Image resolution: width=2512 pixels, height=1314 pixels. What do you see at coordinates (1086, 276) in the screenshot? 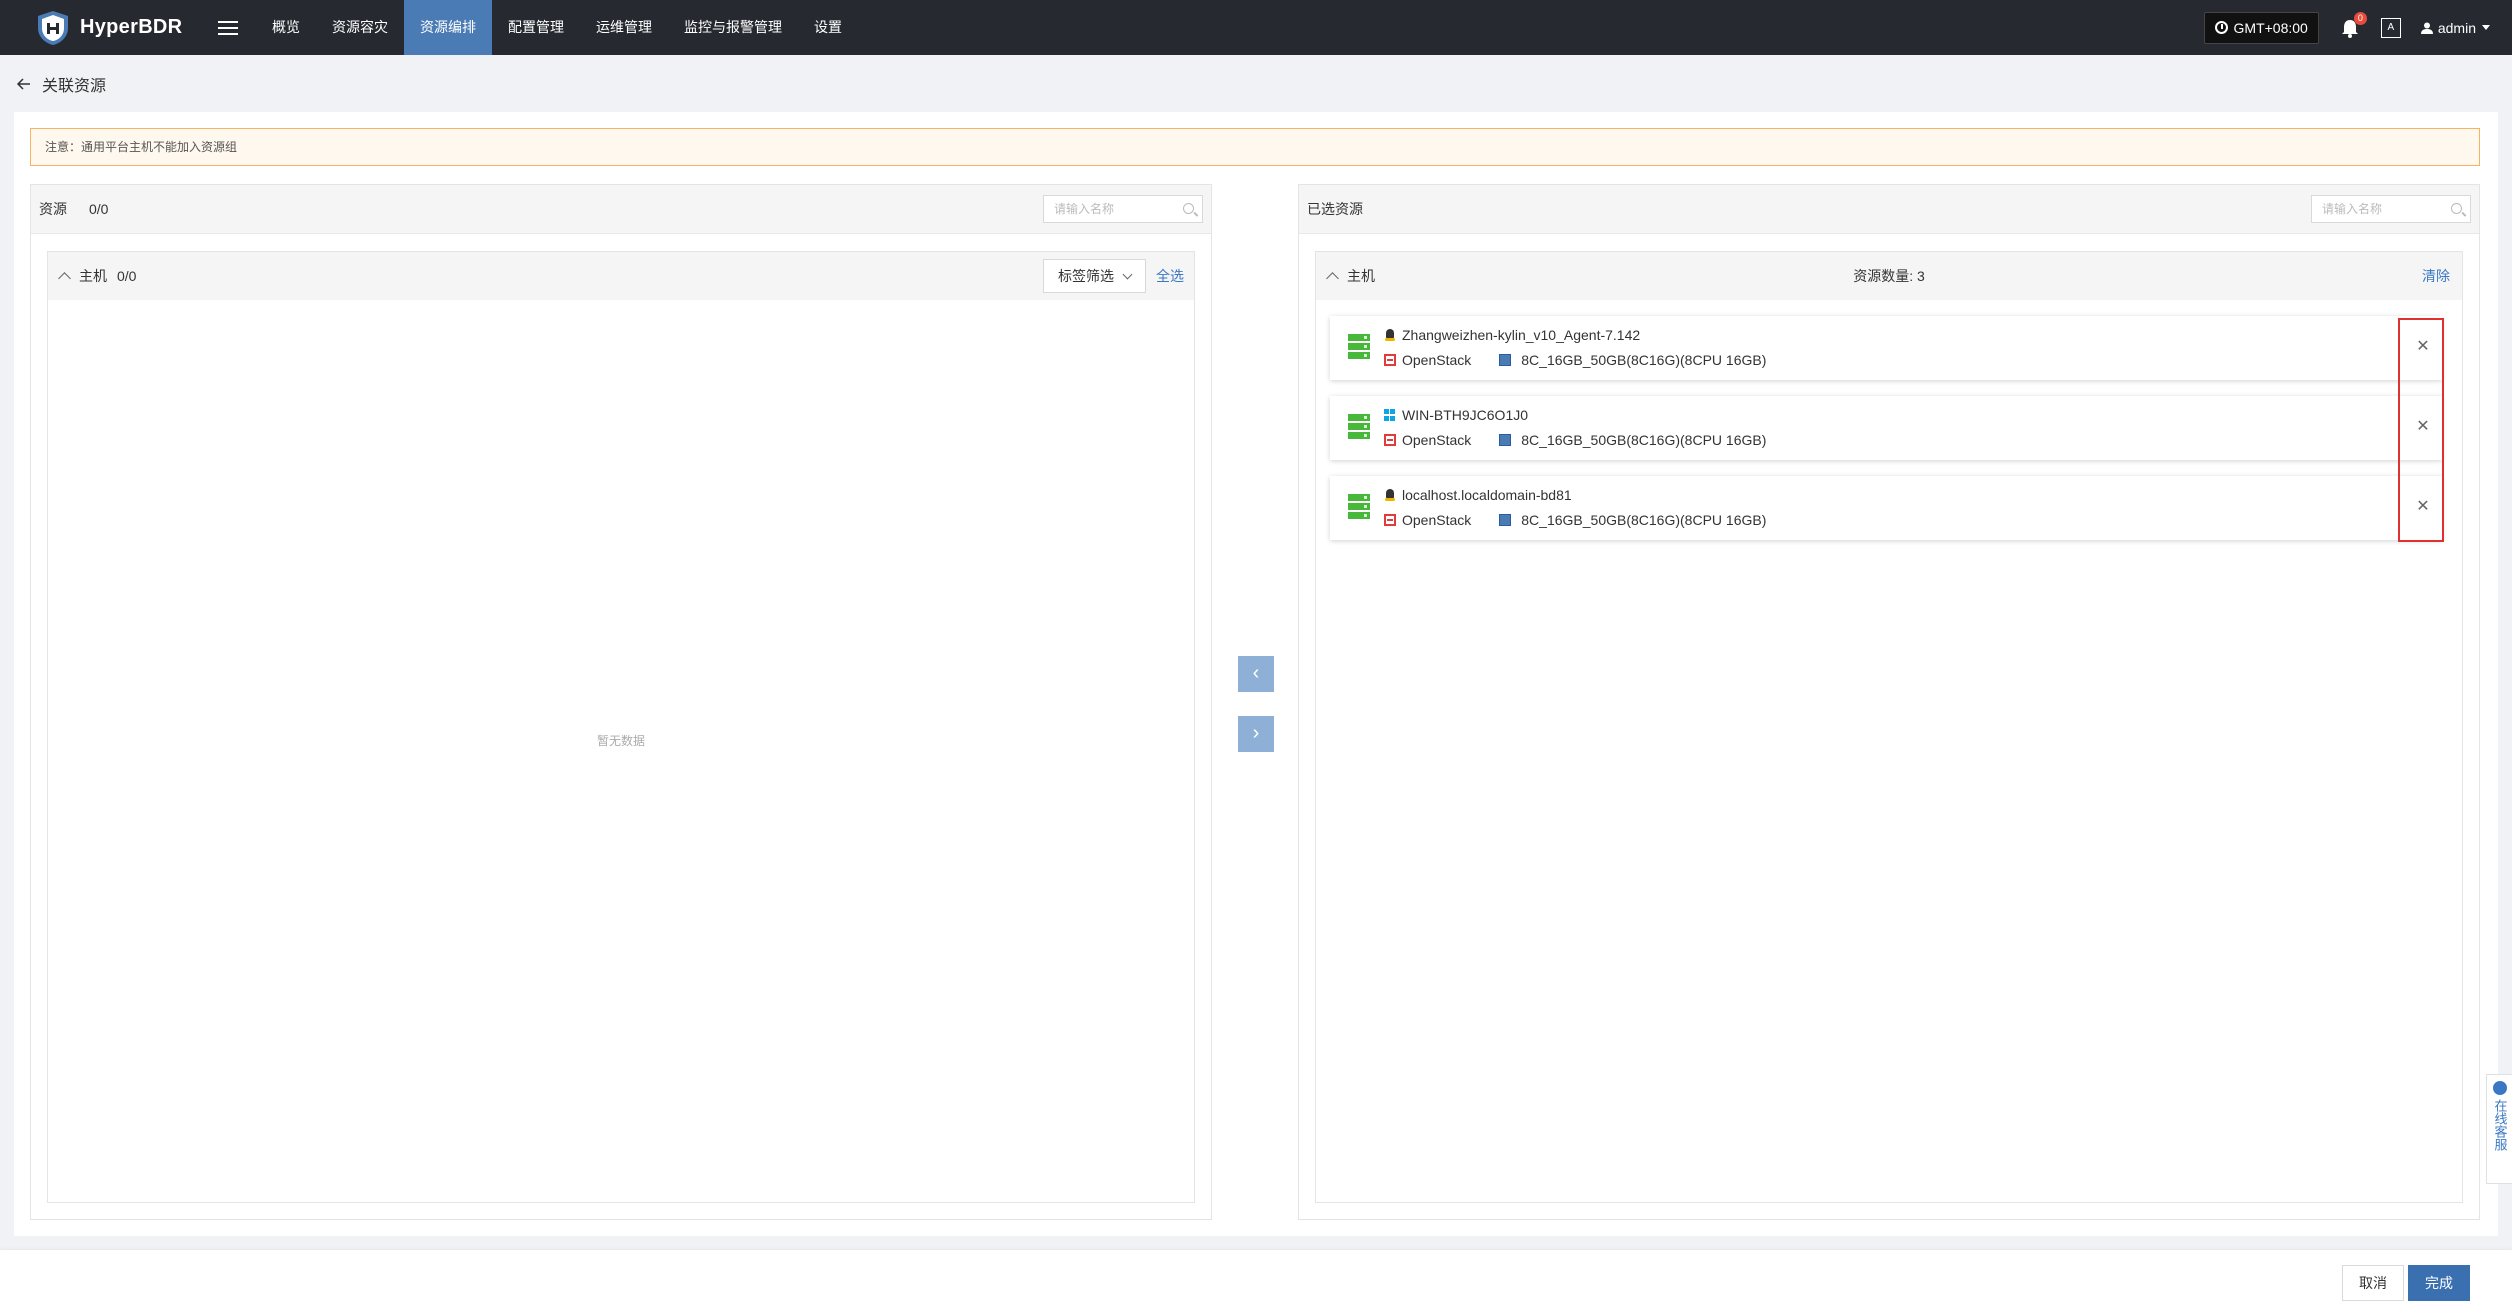
I see `tag-filter-label: 标签筛选` at bounding box center [1086, 276].